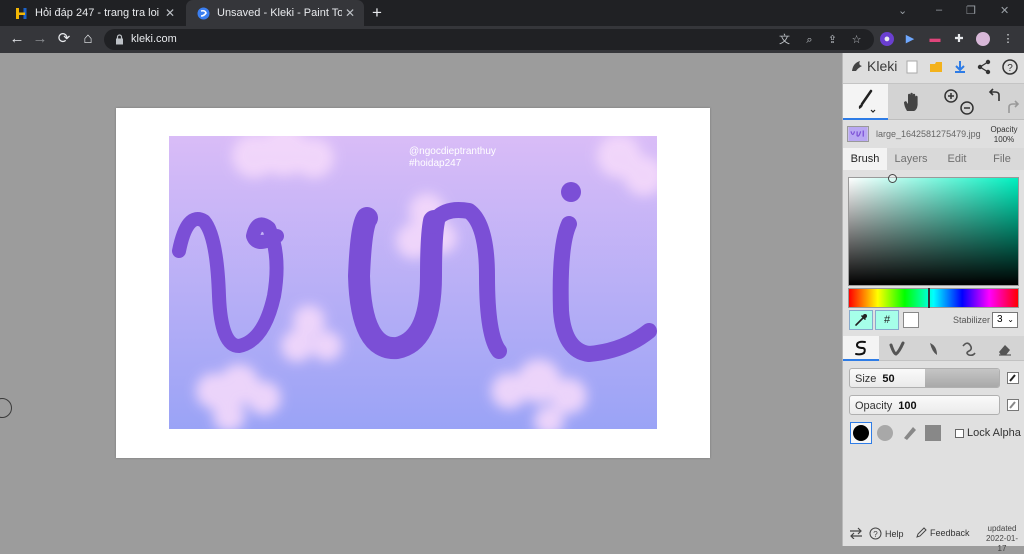 Image resolution: width=1024 pixels, height=554 pixels. I want to click on help-circle-icon: ?, so click(875, 533).